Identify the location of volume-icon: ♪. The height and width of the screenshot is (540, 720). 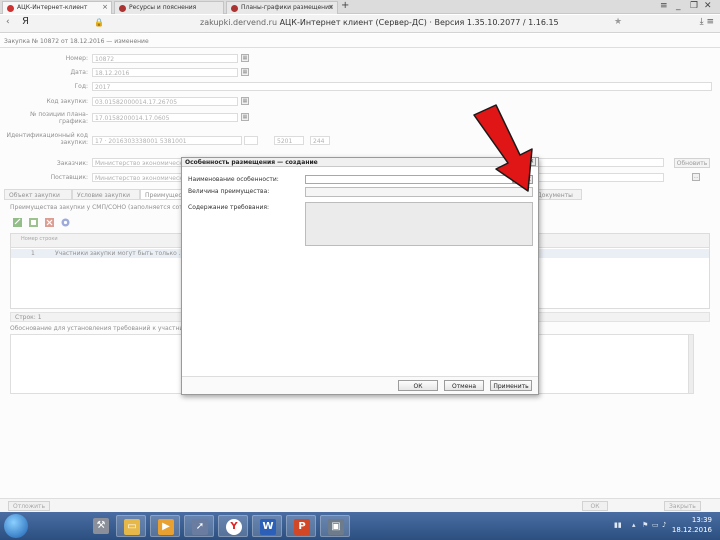
(664, 525).